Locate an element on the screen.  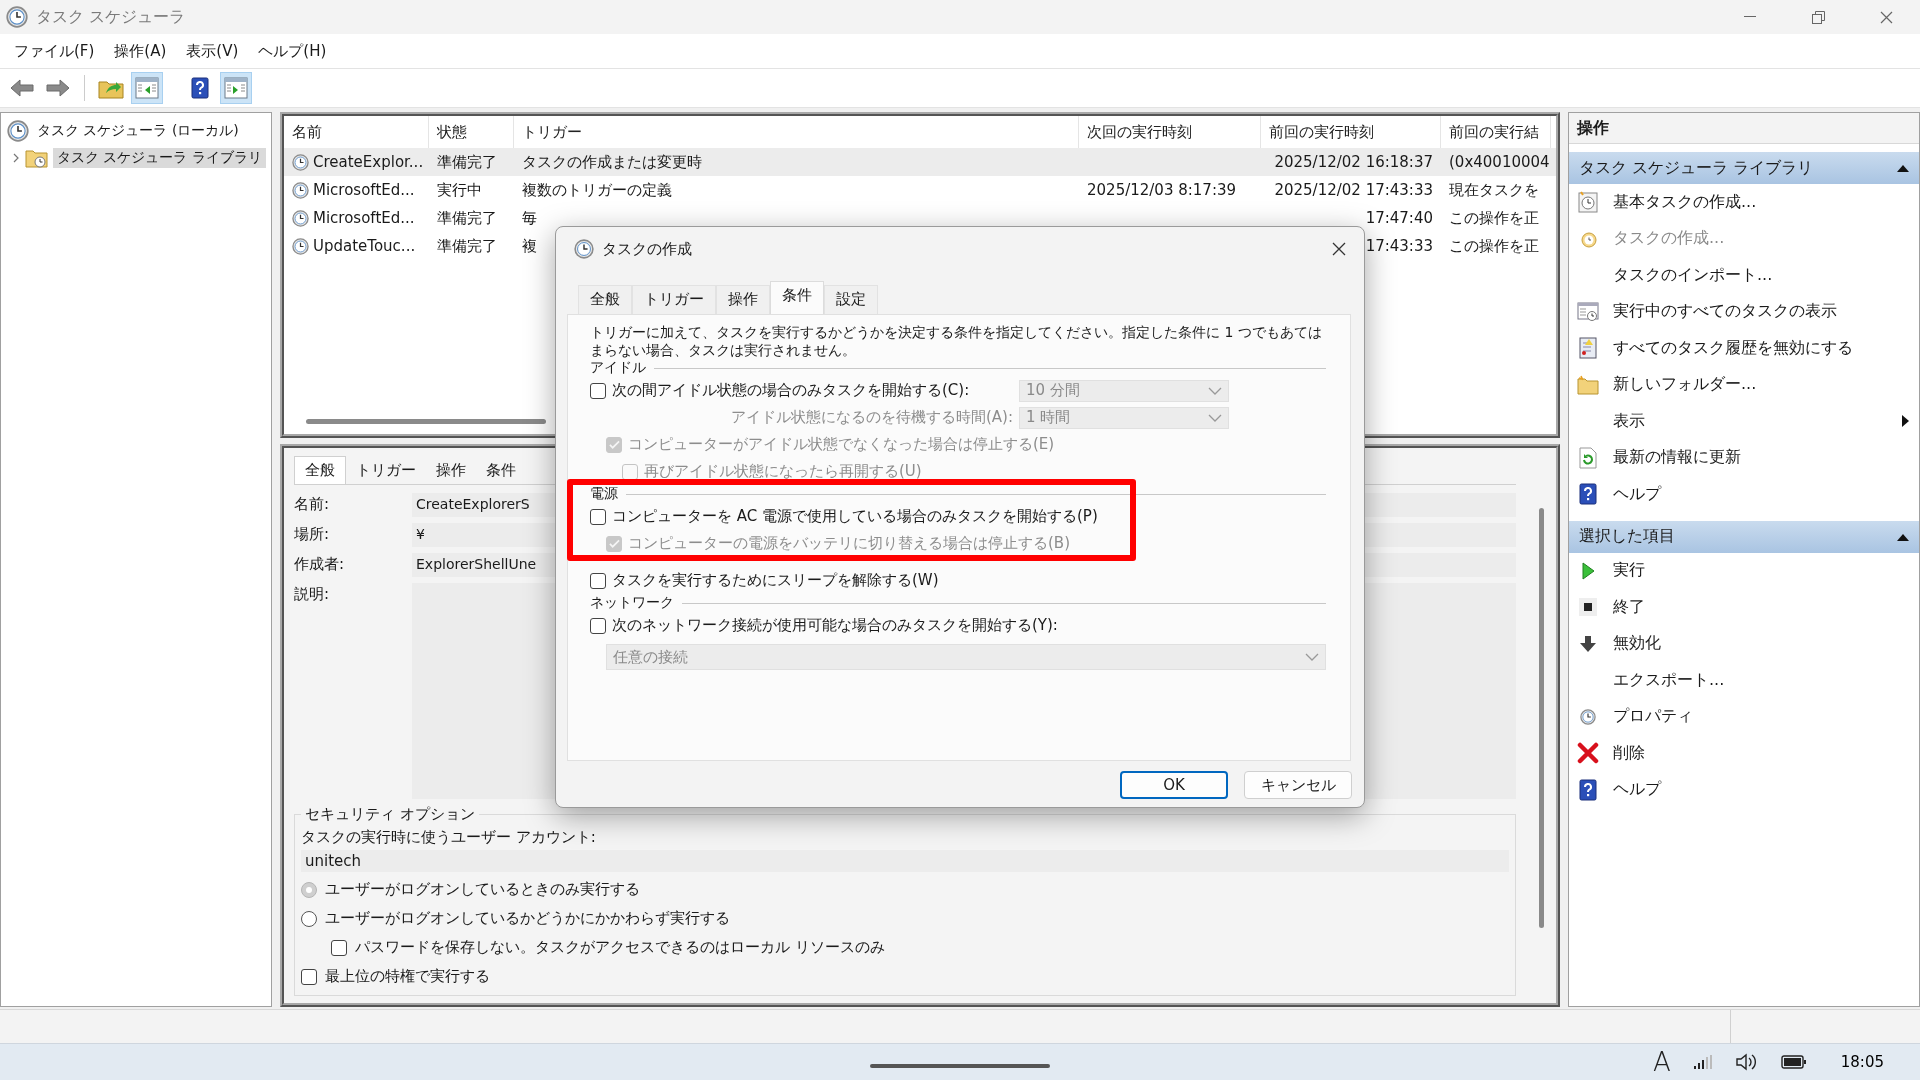
checkbox-label: コンピューターを AC 電源で使用している場合のみタスクを開始する(P) is located at coordinates (855, 516).